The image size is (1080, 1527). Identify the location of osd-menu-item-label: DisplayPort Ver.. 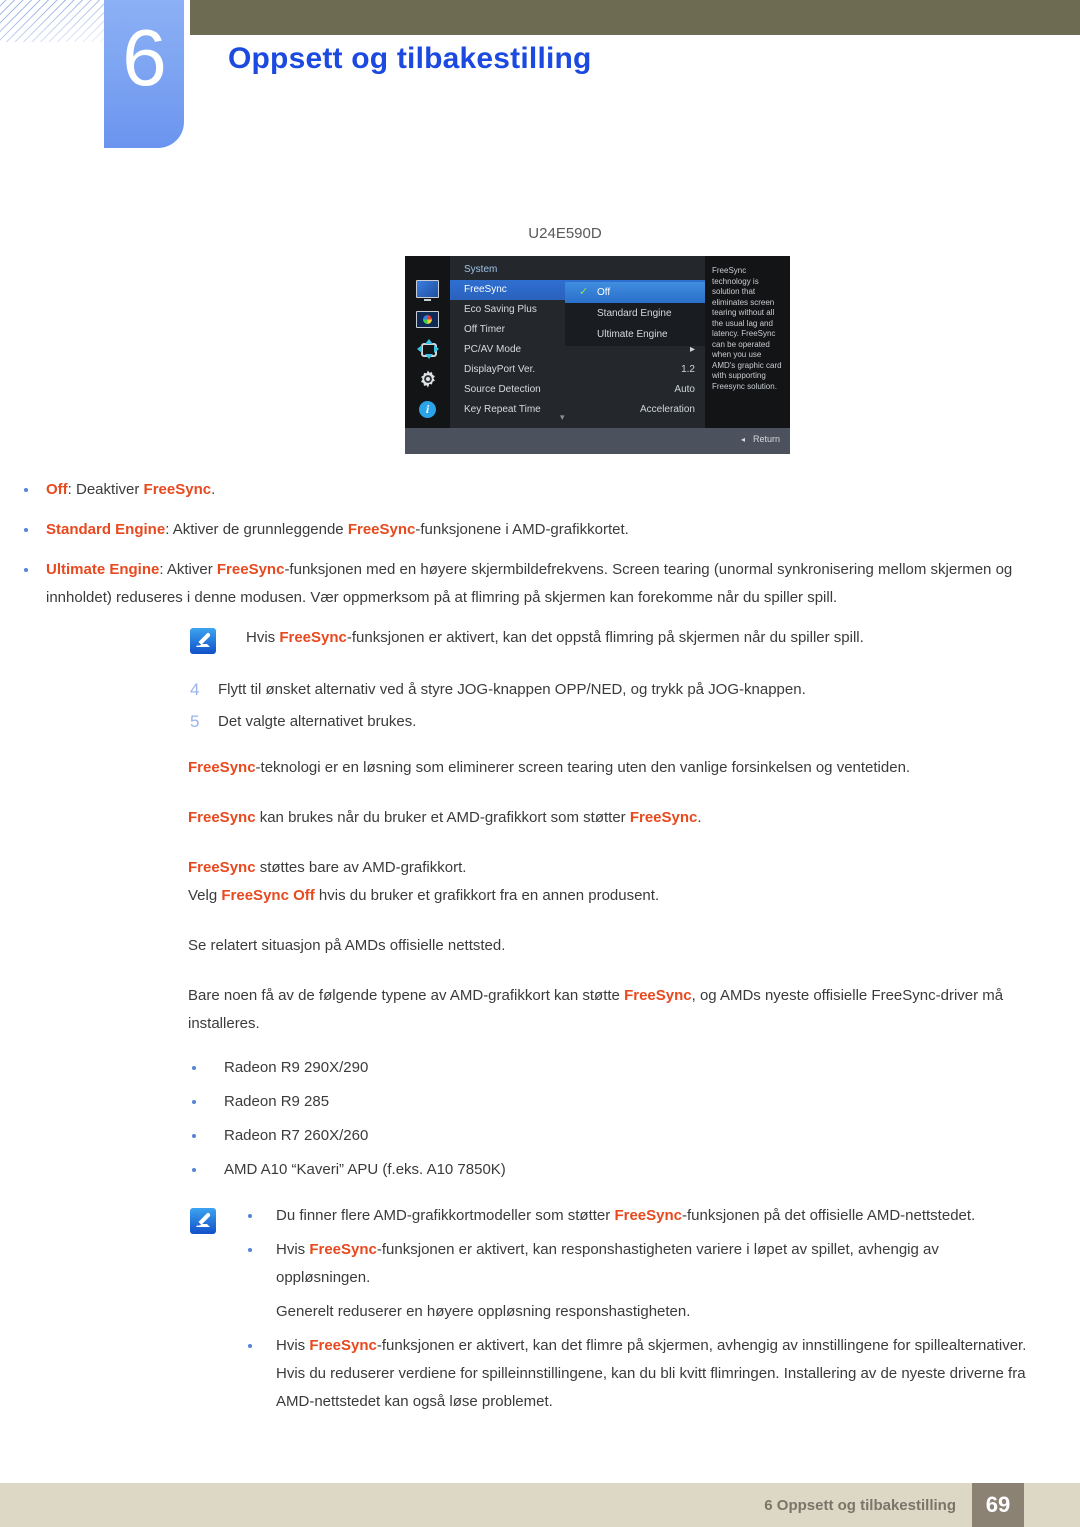
(500, 369).